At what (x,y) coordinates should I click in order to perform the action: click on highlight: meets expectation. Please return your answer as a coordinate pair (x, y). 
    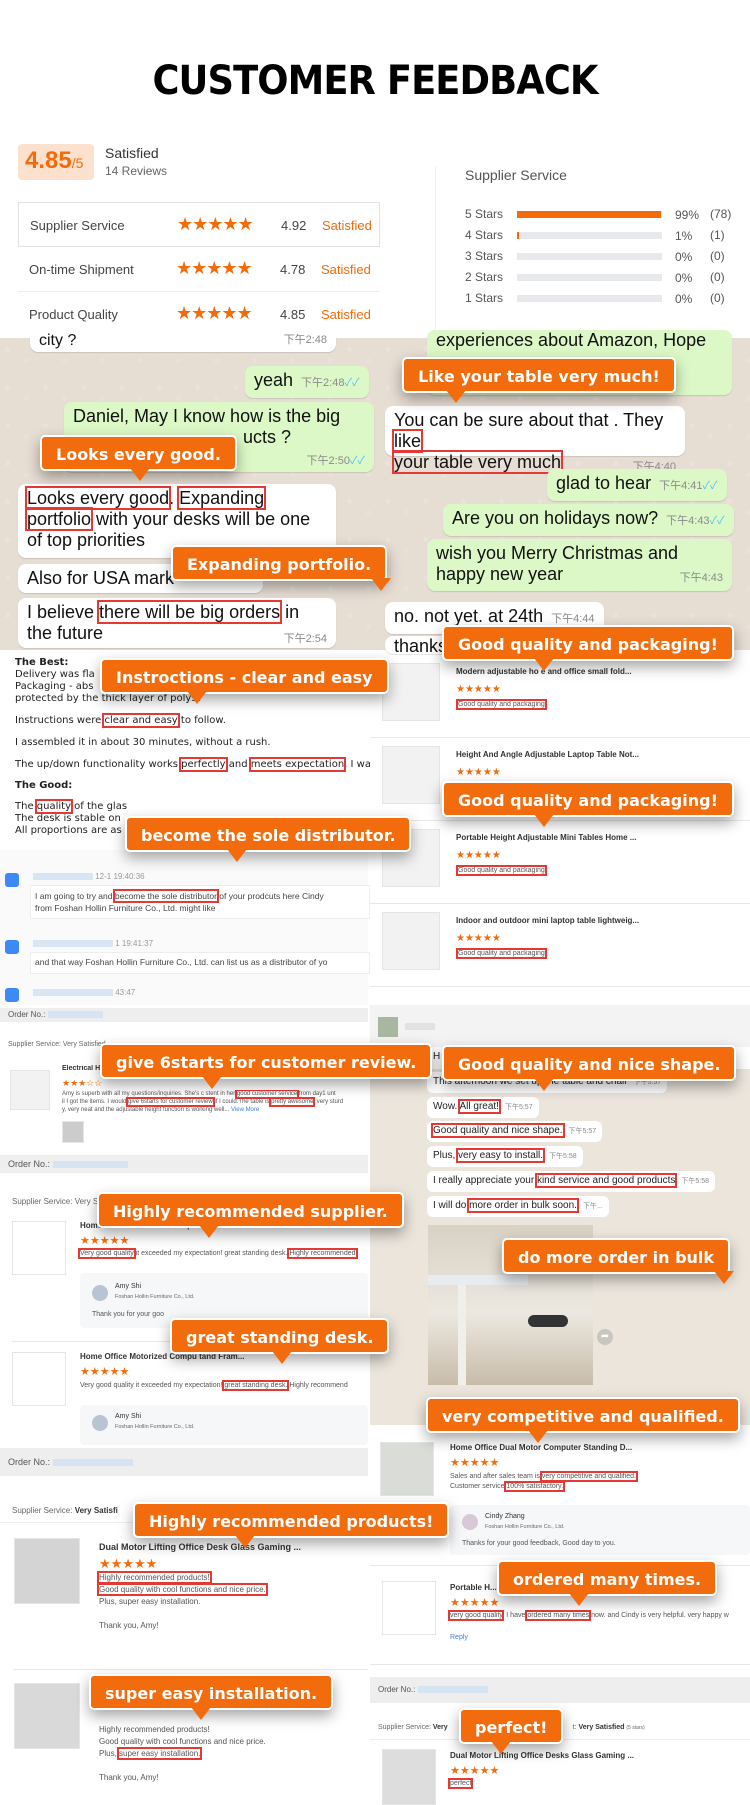
    Looking at the image, I should click on (297, 764).